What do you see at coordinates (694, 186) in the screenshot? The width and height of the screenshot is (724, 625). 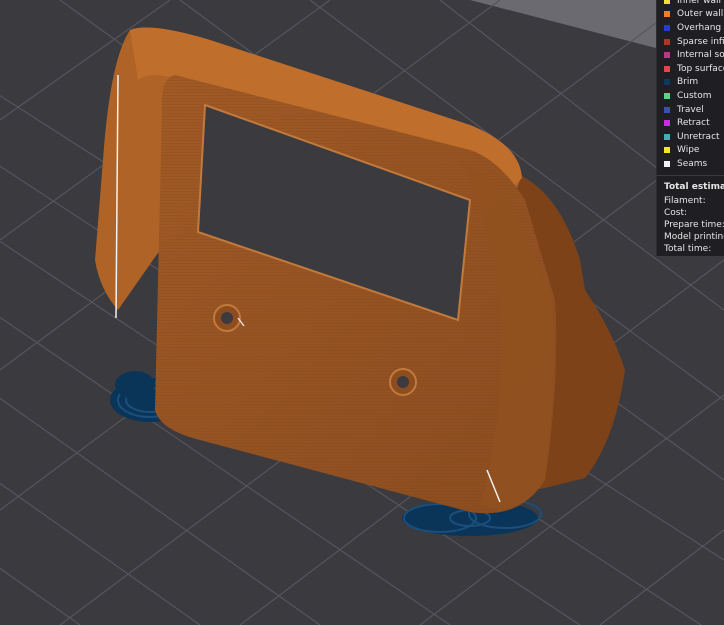 I see `estimation-title: Total estimation` at bounding box center [694, 186].